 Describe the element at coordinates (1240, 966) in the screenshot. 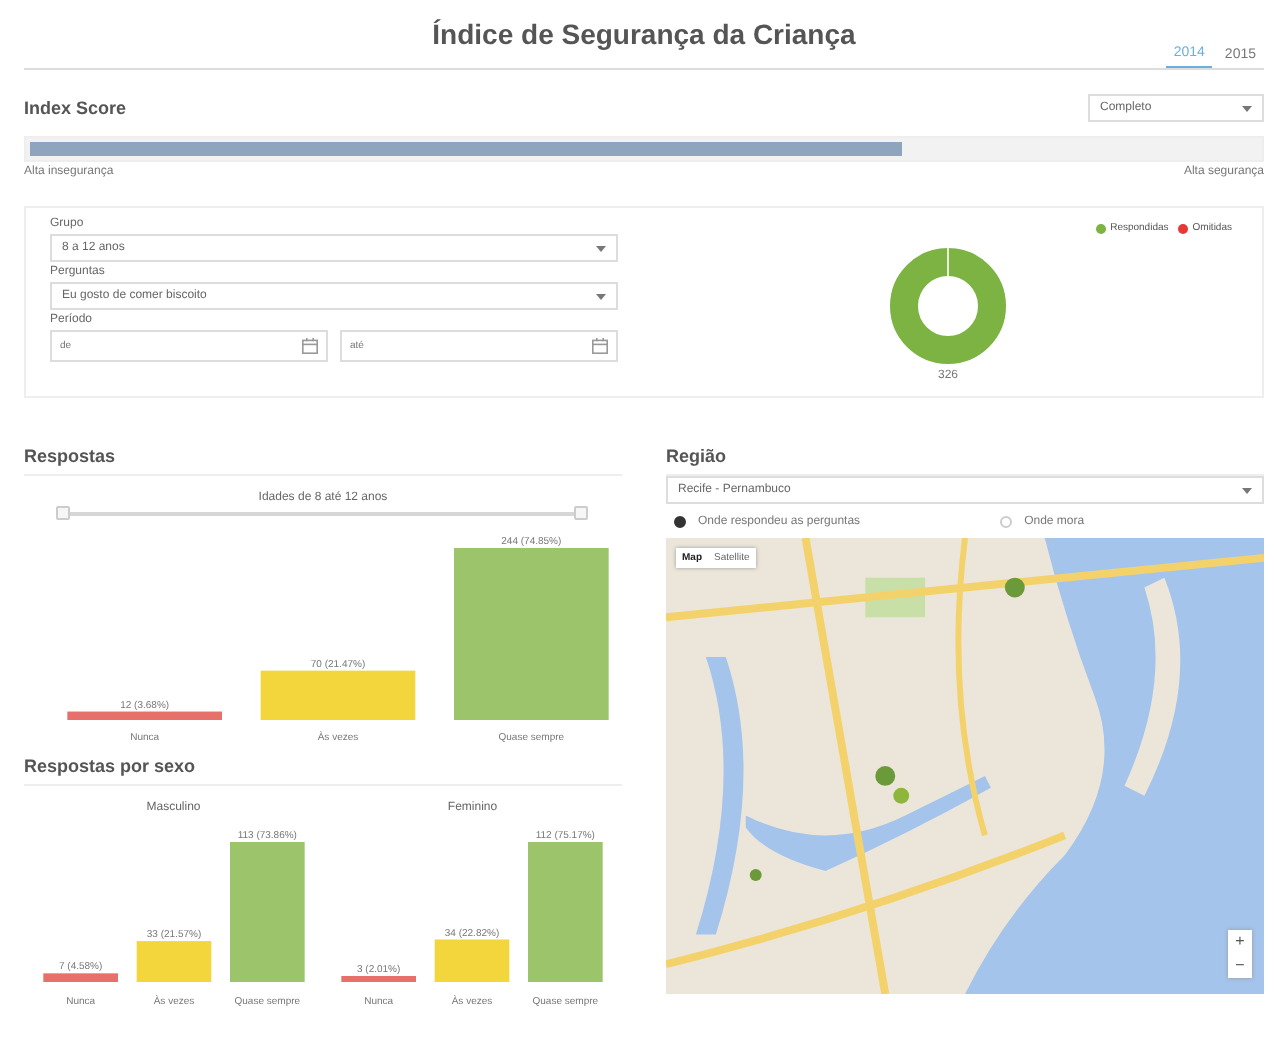

I see `zoom-out-button: −` at that location.